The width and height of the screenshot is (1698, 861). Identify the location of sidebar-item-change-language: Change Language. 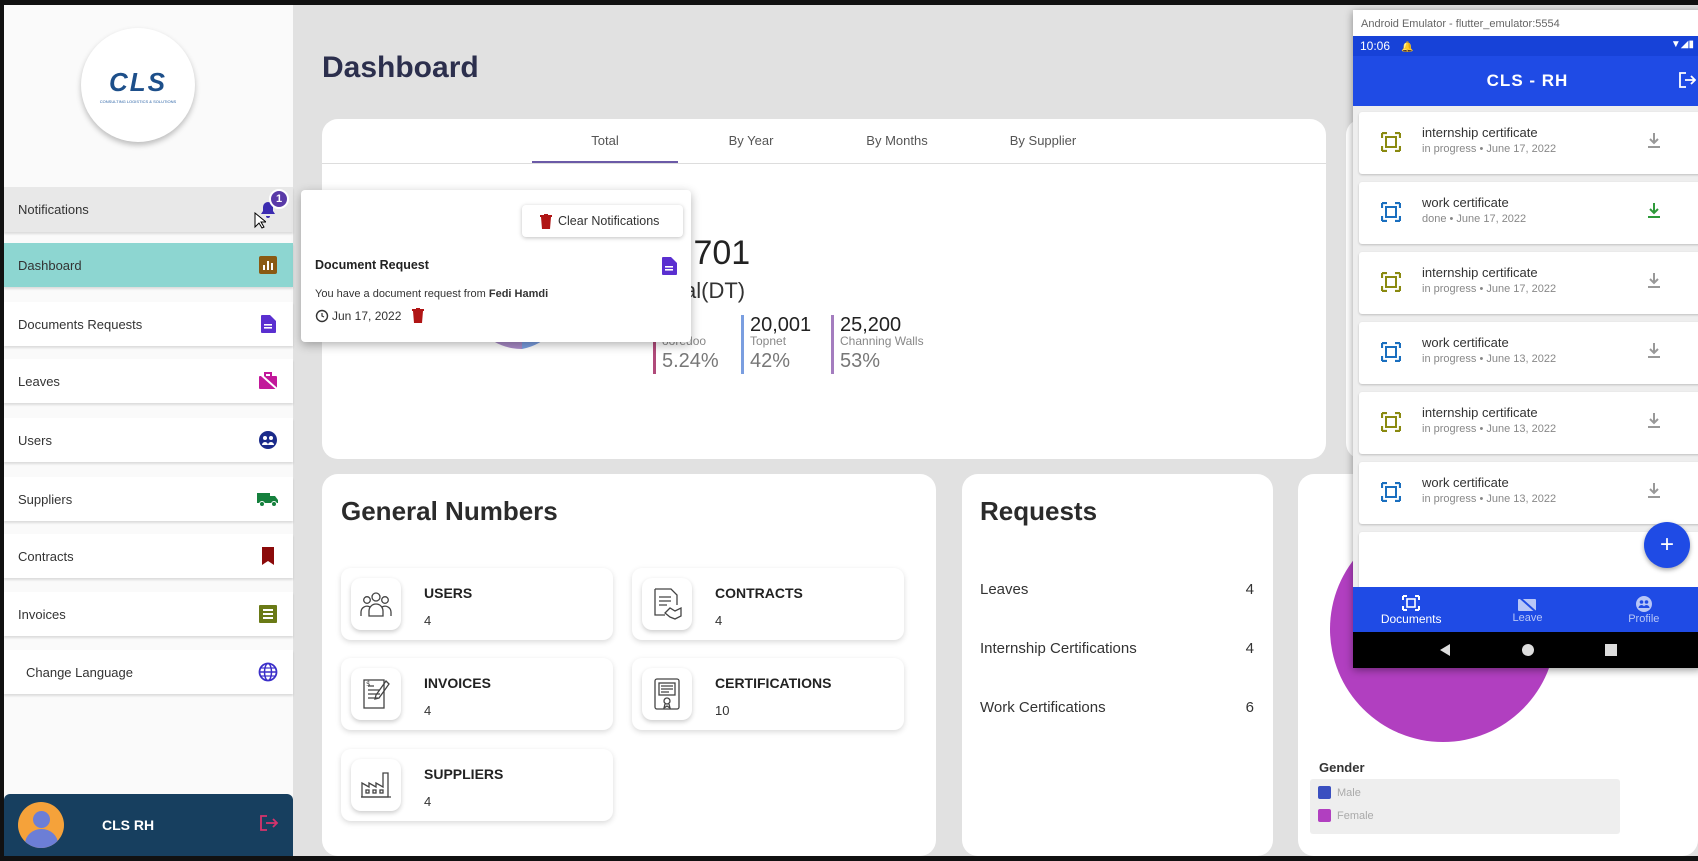
(148, 672).